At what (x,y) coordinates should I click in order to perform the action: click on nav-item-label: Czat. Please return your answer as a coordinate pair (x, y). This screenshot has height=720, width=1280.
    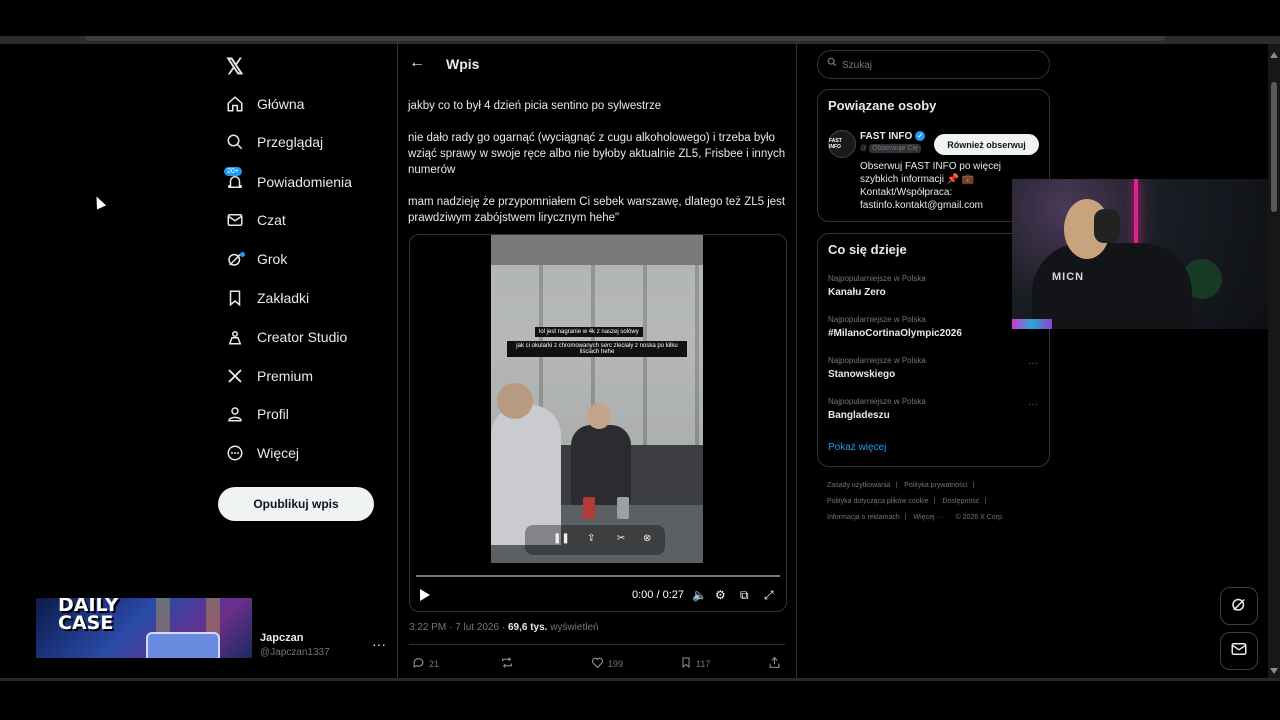
    Looking at the image, I should click on (271, 220).